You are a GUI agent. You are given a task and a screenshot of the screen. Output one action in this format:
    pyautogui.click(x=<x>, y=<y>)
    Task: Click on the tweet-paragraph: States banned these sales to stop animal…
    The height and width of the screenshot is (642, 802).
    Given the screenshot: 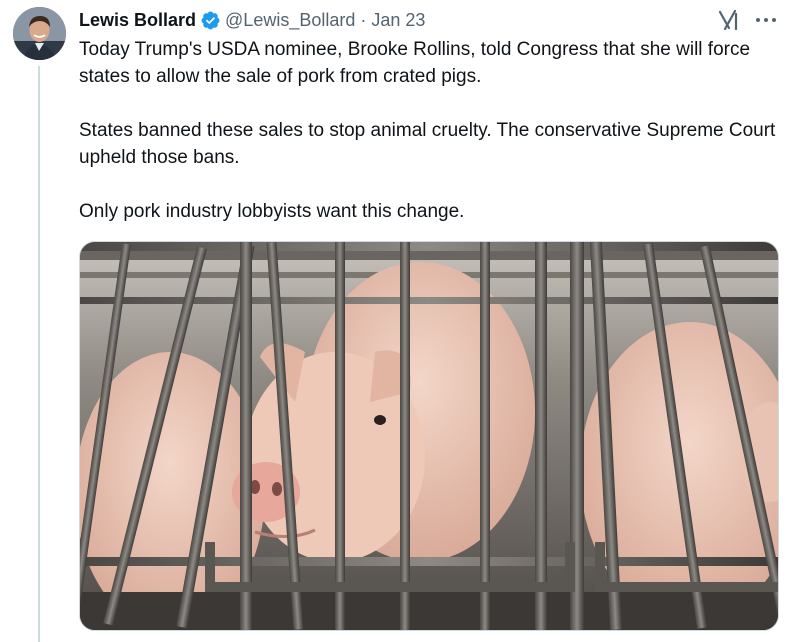 What is the action you would take?
    pyautogui.click(x=427, y=144)
    